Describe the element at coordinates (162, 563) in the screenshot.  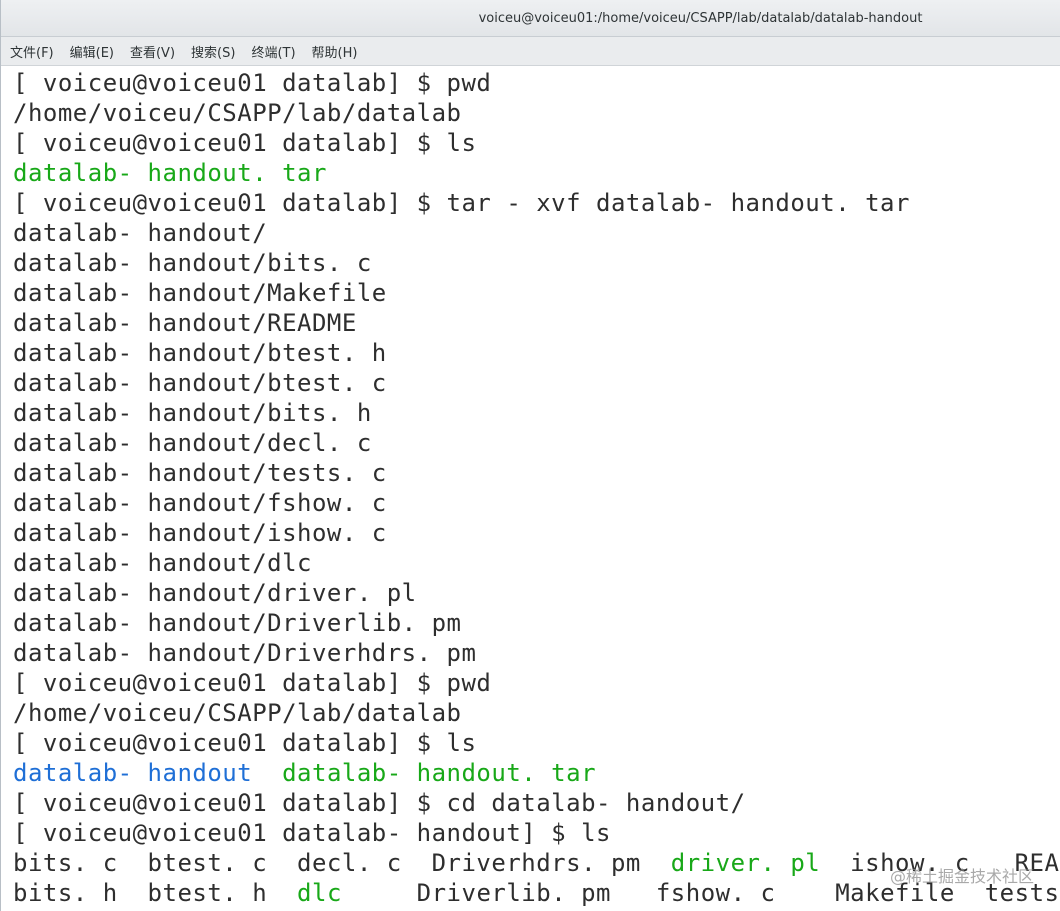
I see `terminal-text: datalab- handout/dlc` at that location.